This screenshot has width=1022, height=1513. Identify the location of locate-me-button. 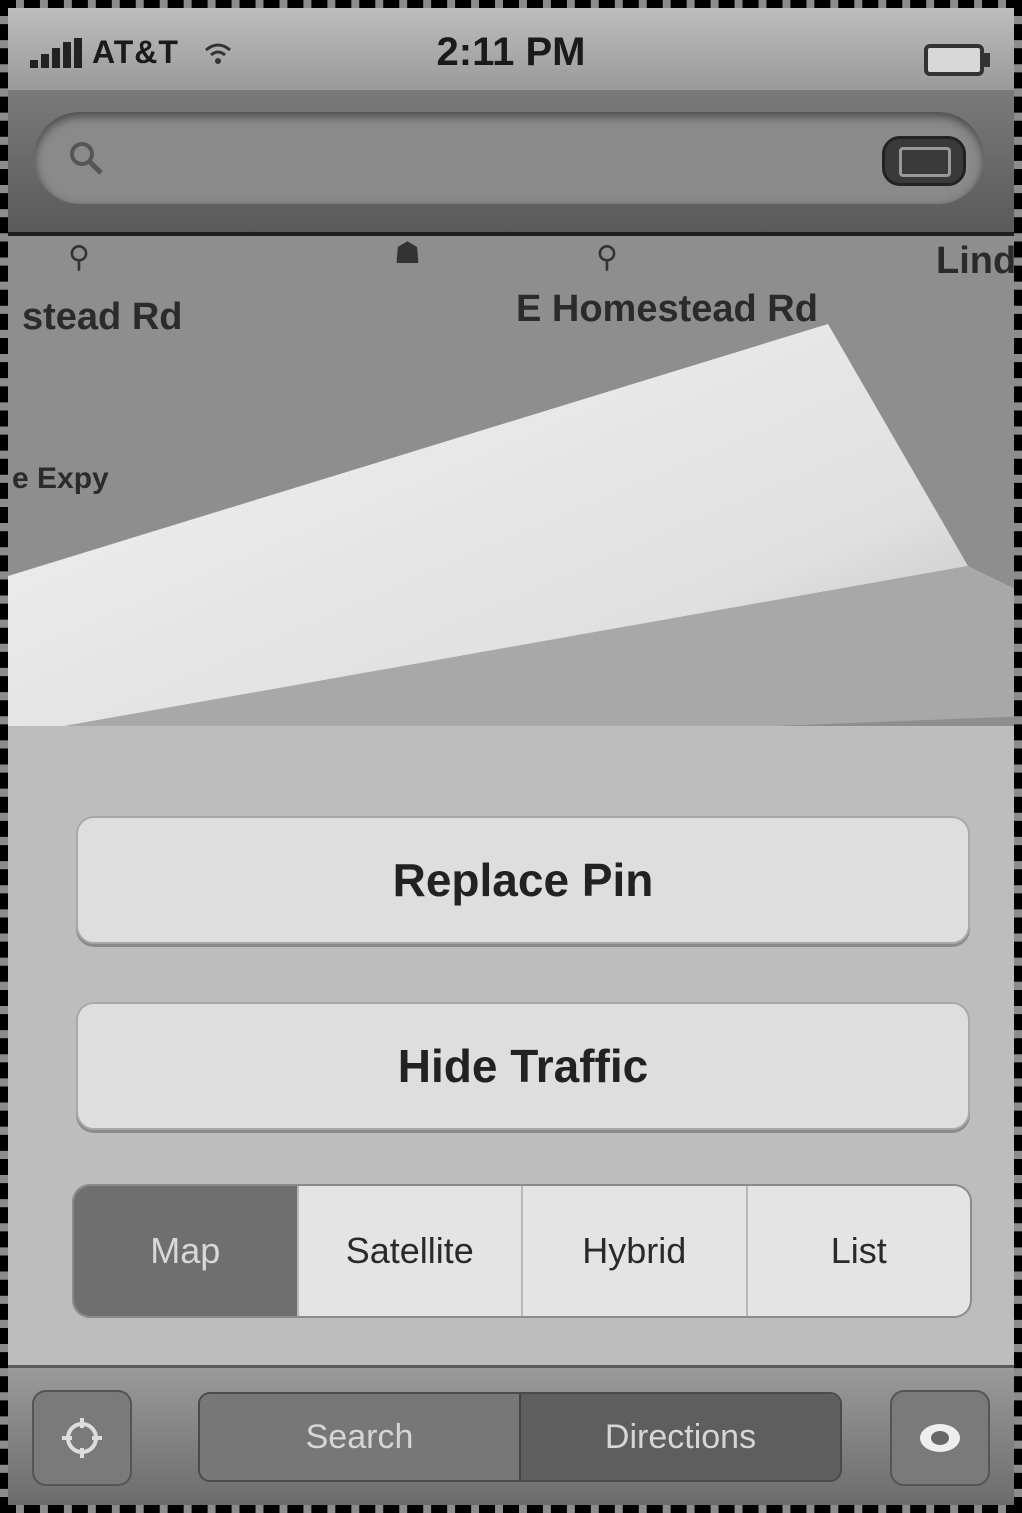
(82, 1438).